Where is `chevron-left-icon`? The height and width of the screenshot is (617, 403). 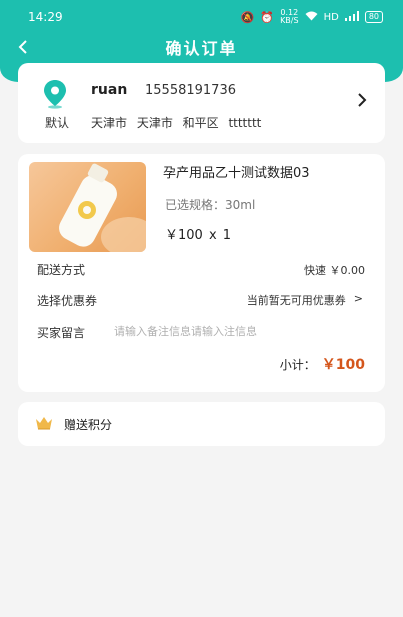 chevron-left-icon is located at coordinates (22, 47).